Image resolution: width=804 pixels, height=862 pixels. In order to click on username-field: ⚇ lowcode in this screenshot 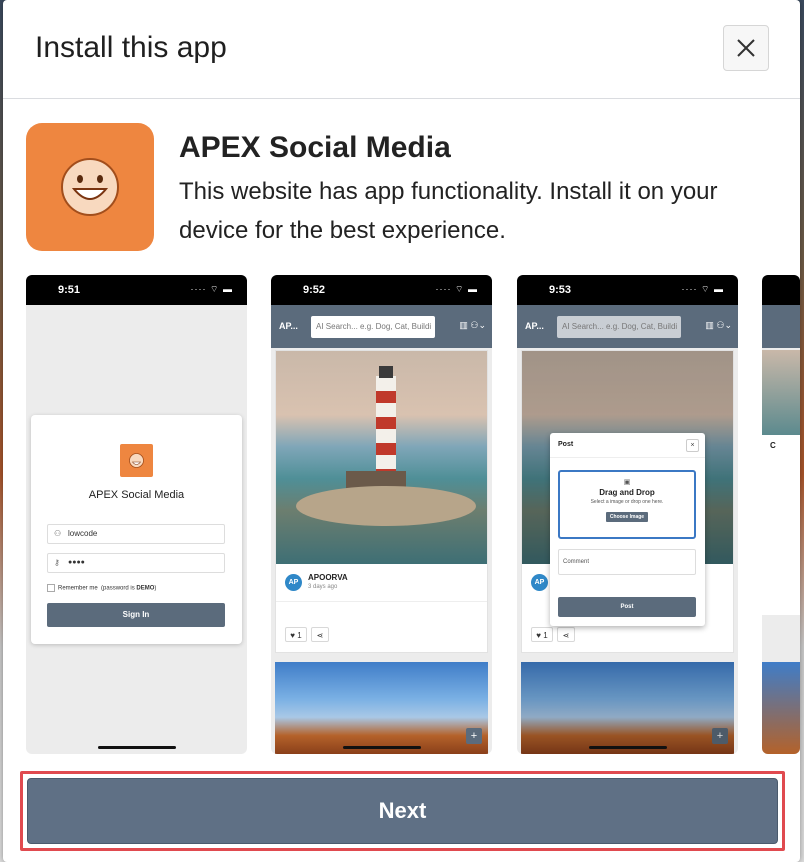, I will do `click(136, 534)`.